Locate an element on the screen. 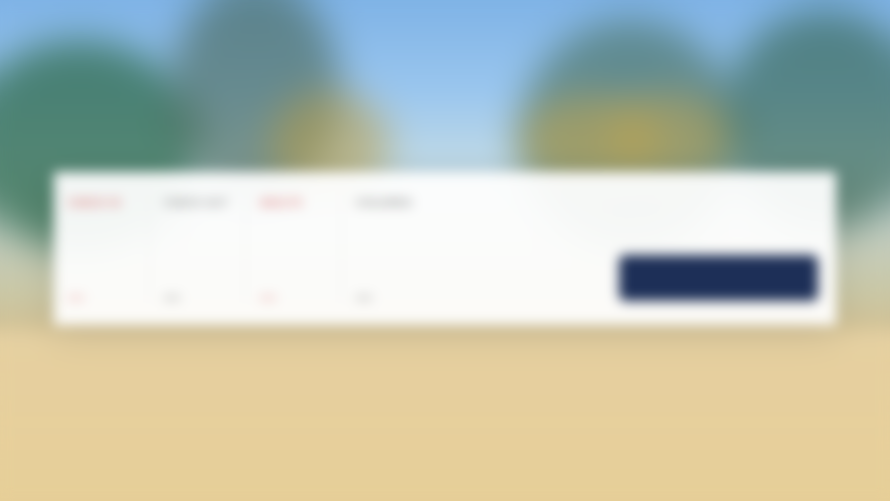 This screenshot has width=890, height=501. check-out-label: Check Out is located at coordinates (196, 203).